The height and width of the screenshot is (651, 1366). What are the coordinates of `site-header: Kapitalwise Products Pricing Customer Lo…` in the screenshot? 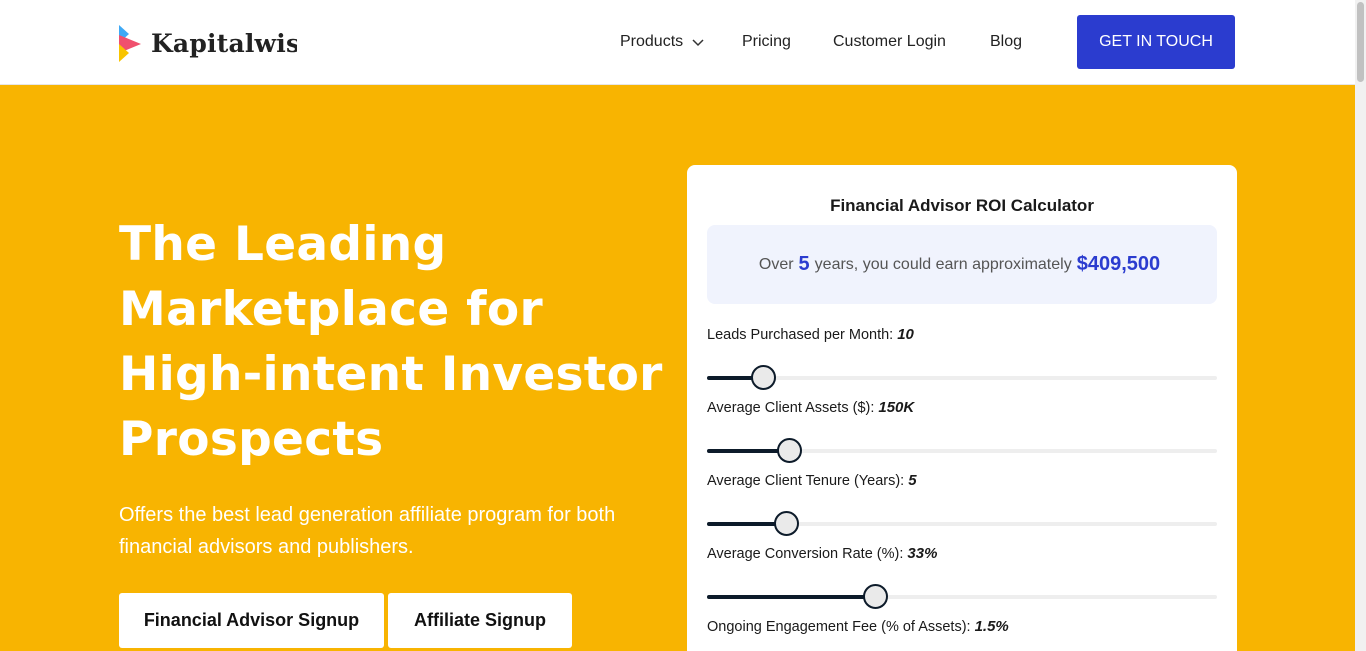 It's located at (677, 42).